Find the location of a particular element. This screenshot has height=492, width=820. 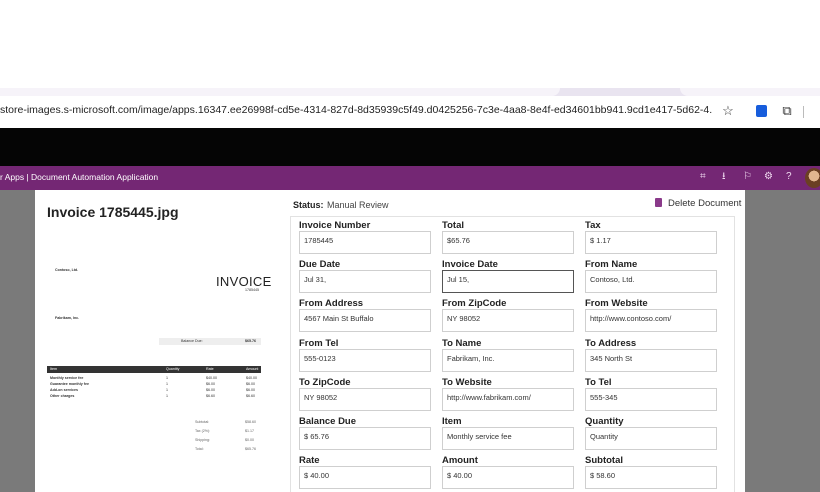

preview-number: 1785445 is located at coordinates (252, 290).